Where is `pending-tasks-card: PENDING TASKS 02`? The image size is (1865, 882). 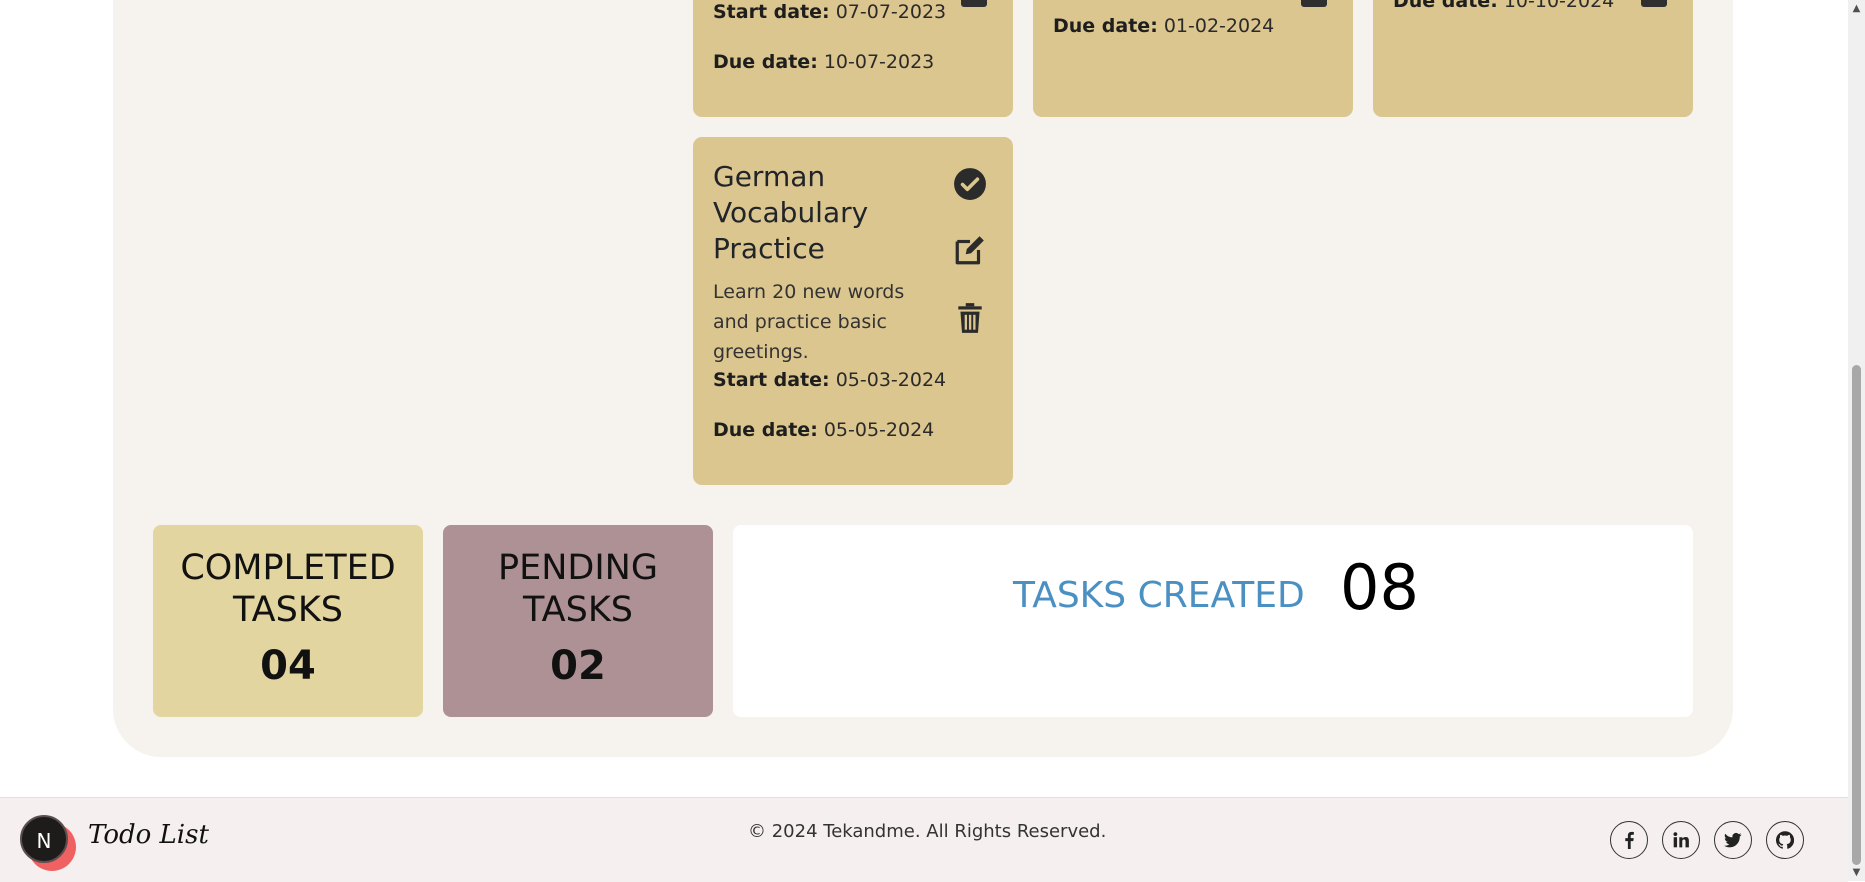 pending-tasks-card: PENDING TASKS 02 is located at coordinates (578, 621).